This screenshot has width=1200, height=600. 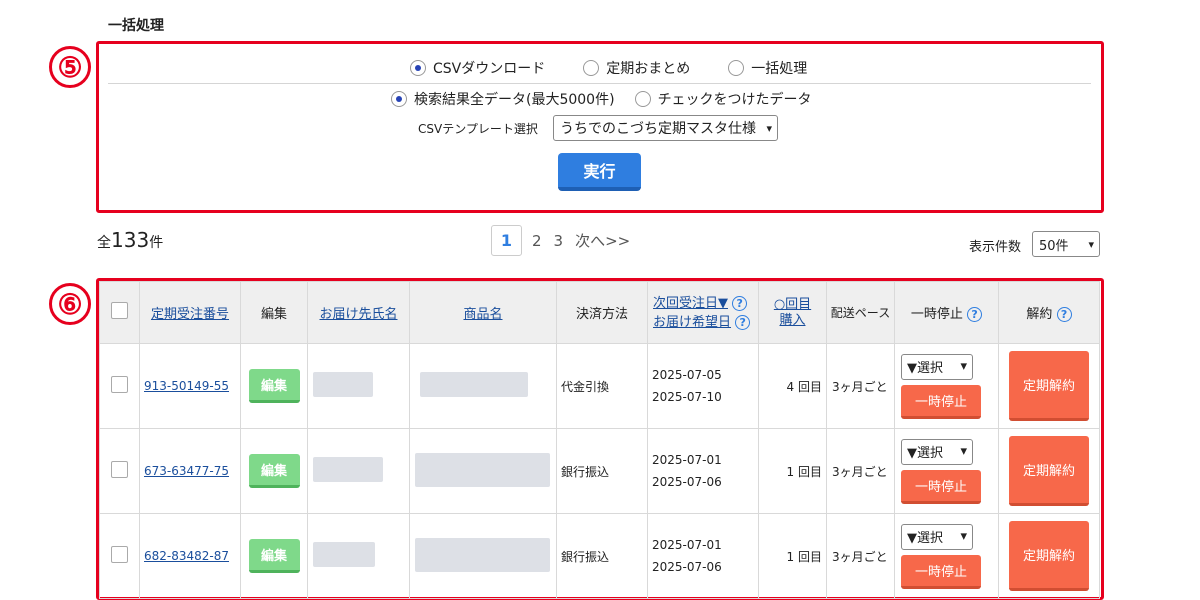 What do you see at coordinates (703, 312) in the screenshot?
I see `header-next-order: 次回受注日▼ ? お届け希望日 ?` at bounding box center [703, 312].